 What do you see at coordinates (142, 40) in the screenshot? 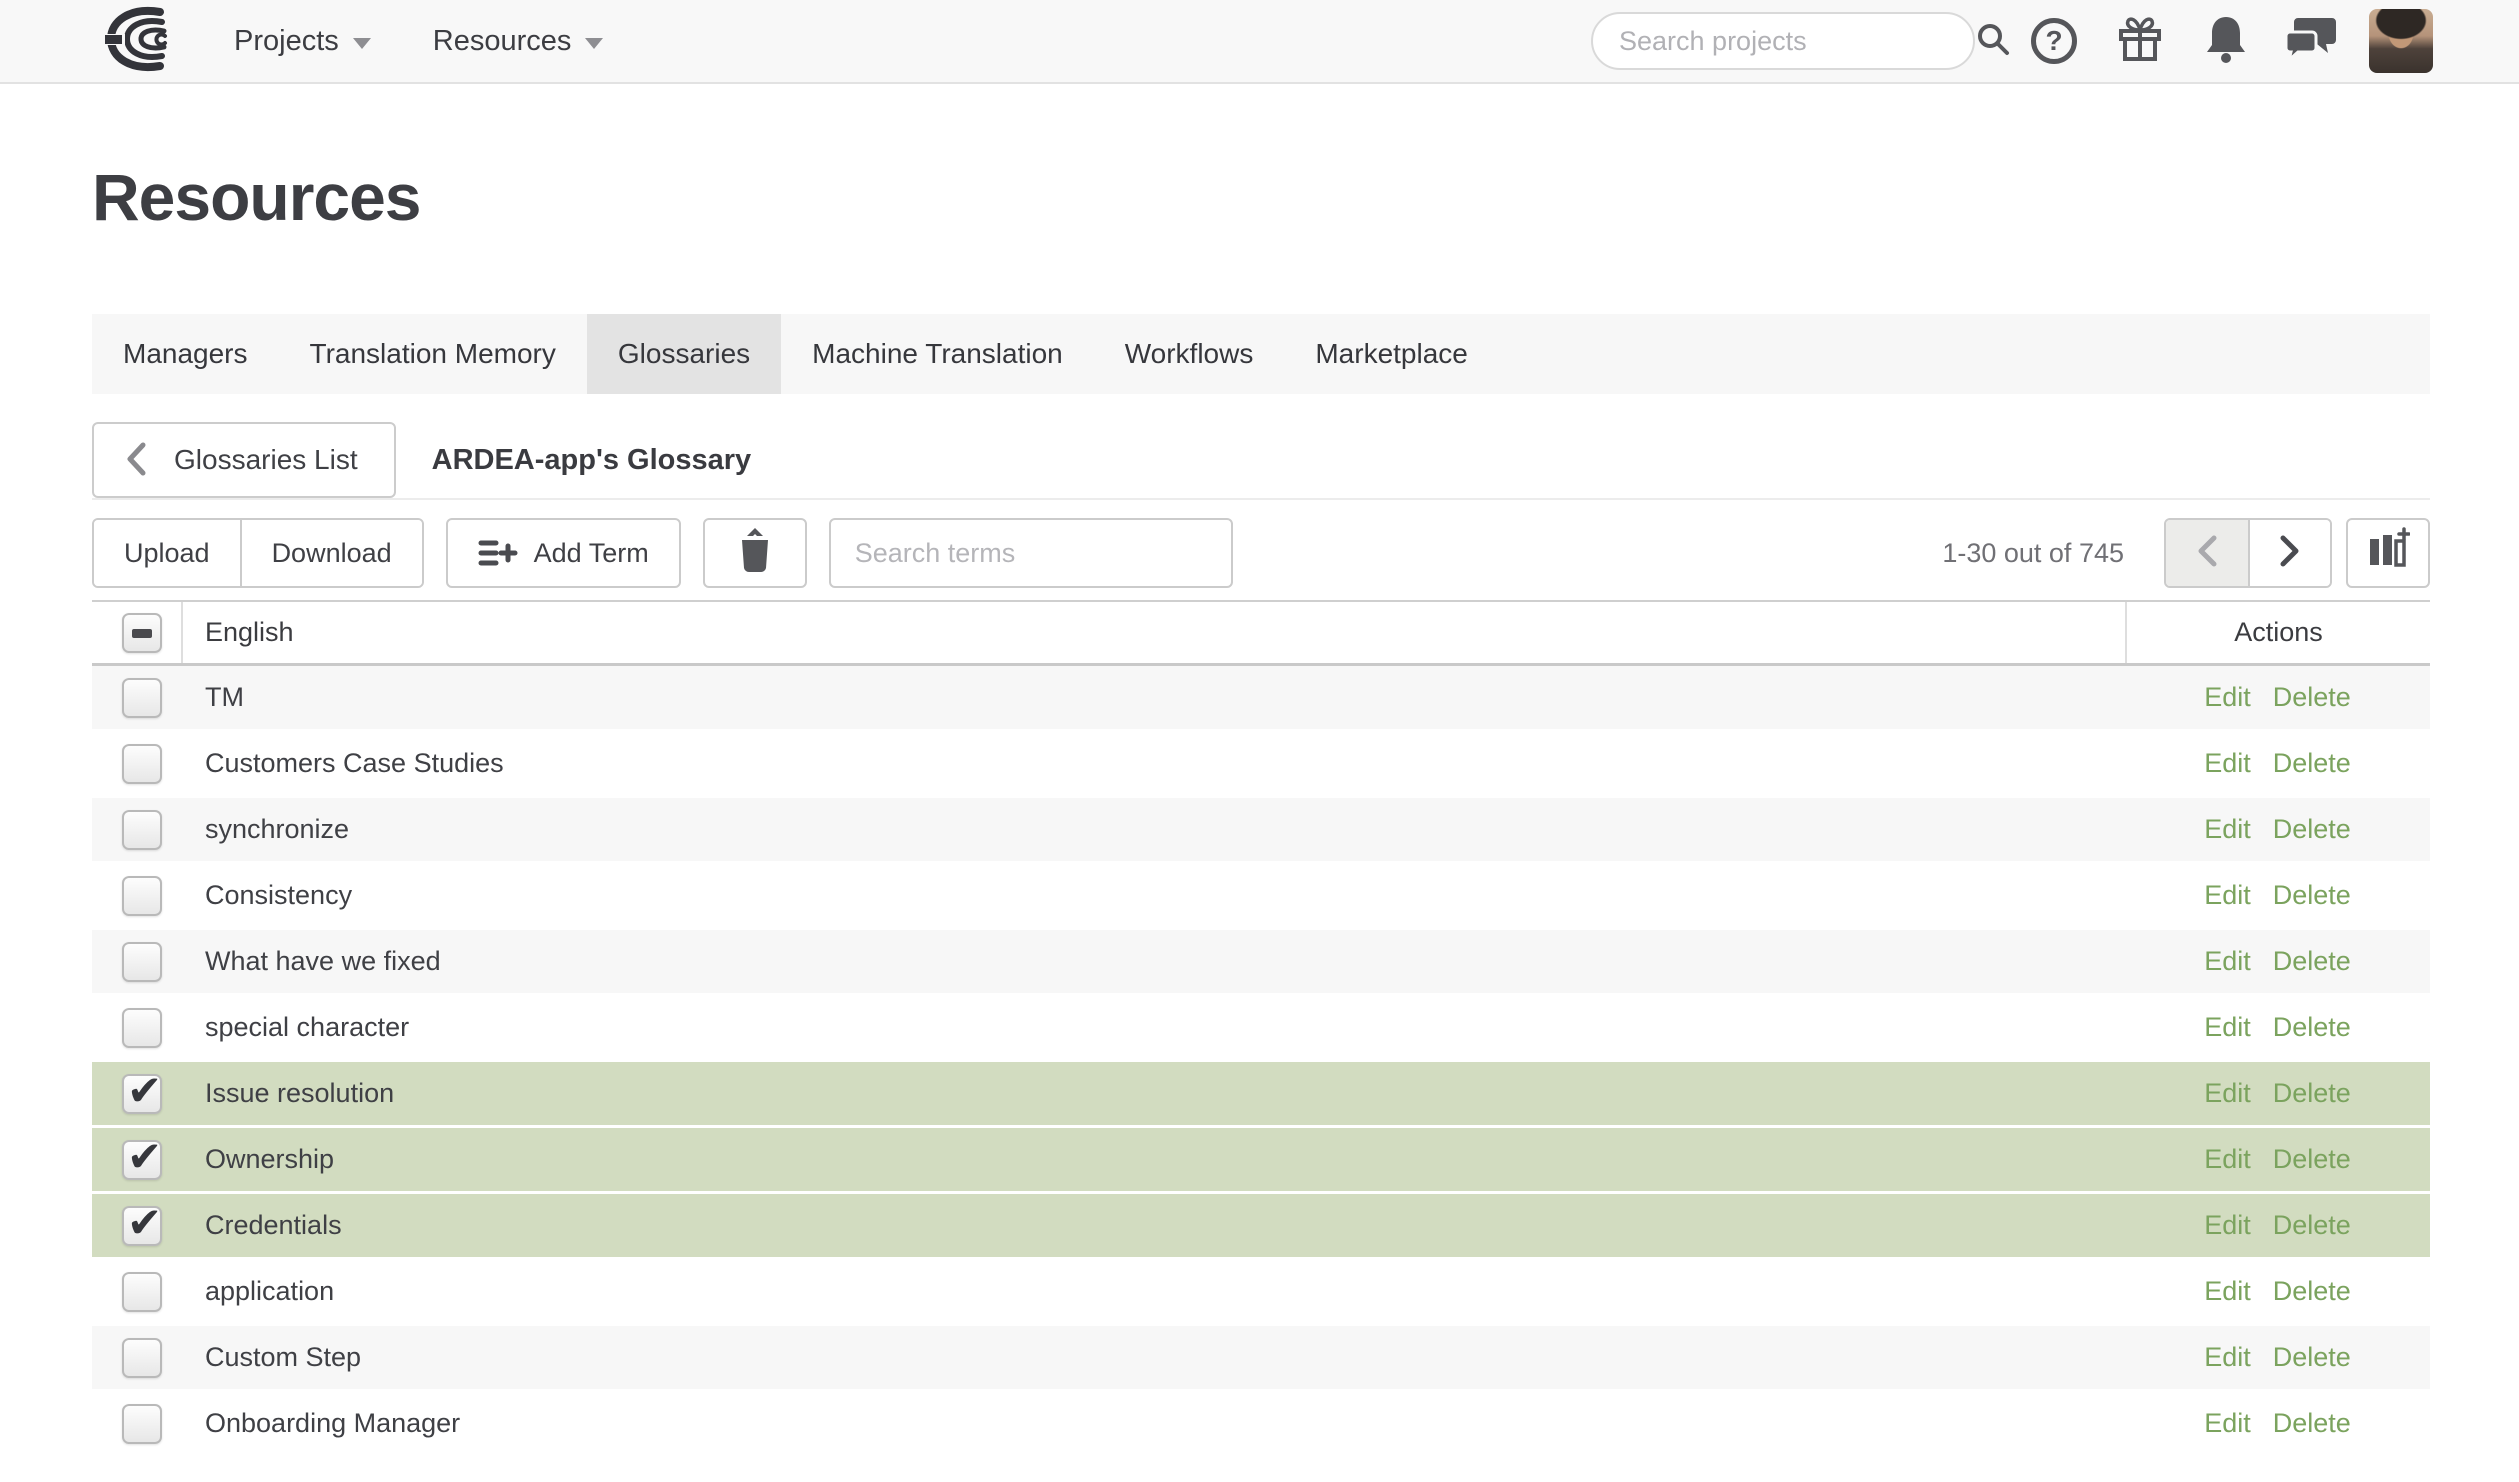
I see `app-logo` at bounding box center [142, 40].